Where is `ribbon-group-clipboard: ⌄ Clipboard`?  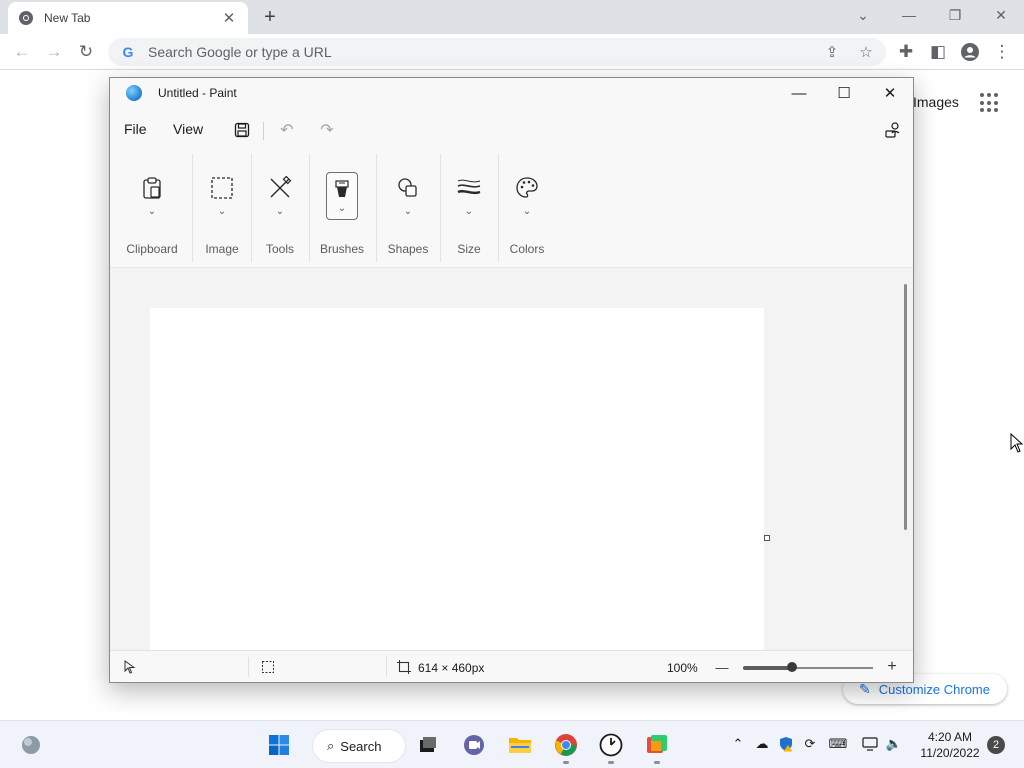
ribbon-group-clipboard: ⌄ Clipboard is located at coordinates (152, 209).